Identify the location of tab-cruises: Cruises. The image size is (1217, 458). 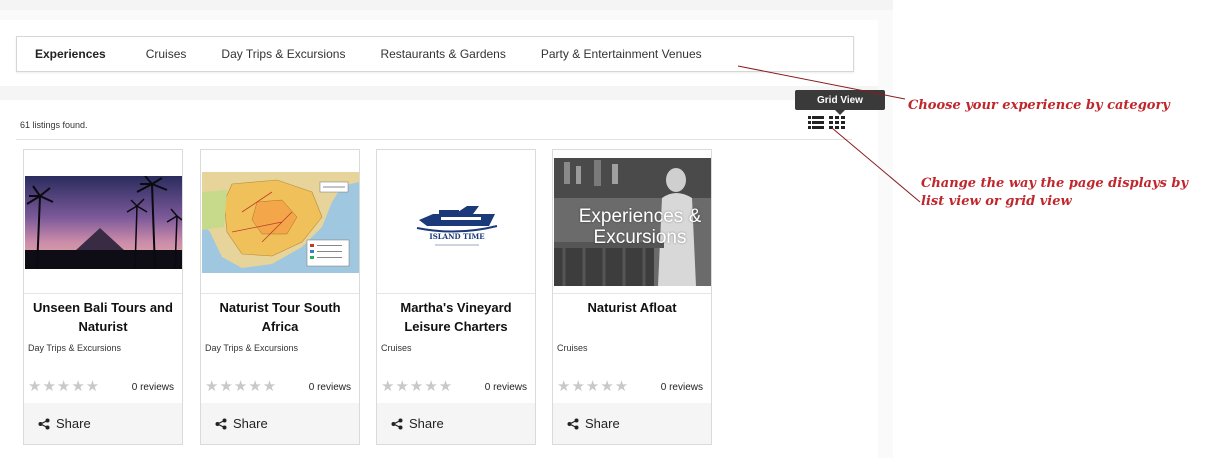
(166, 54).